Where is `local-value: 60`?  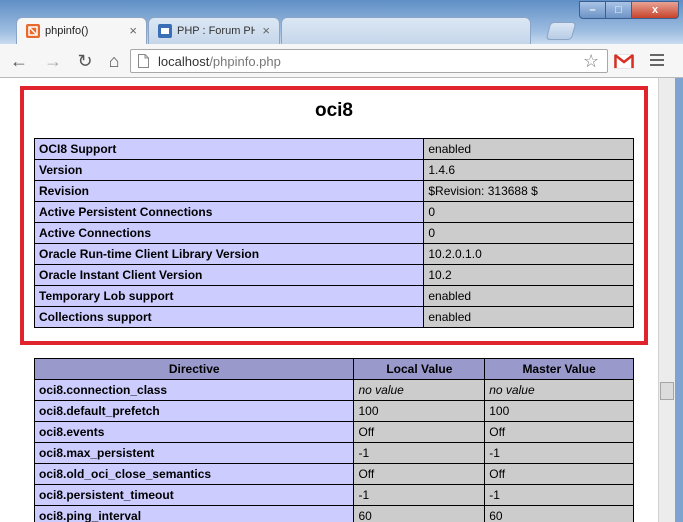
local-value: 60 is located at coordinates (419, 513).